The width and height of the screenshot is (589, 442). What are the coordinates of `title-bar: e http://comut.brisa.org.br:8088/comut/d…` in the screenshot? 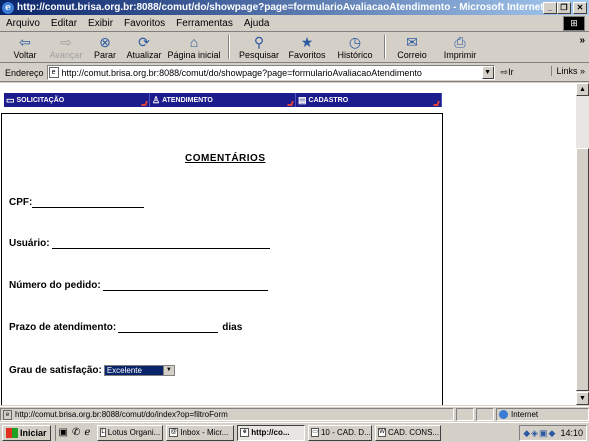 It's located at (294, 7).